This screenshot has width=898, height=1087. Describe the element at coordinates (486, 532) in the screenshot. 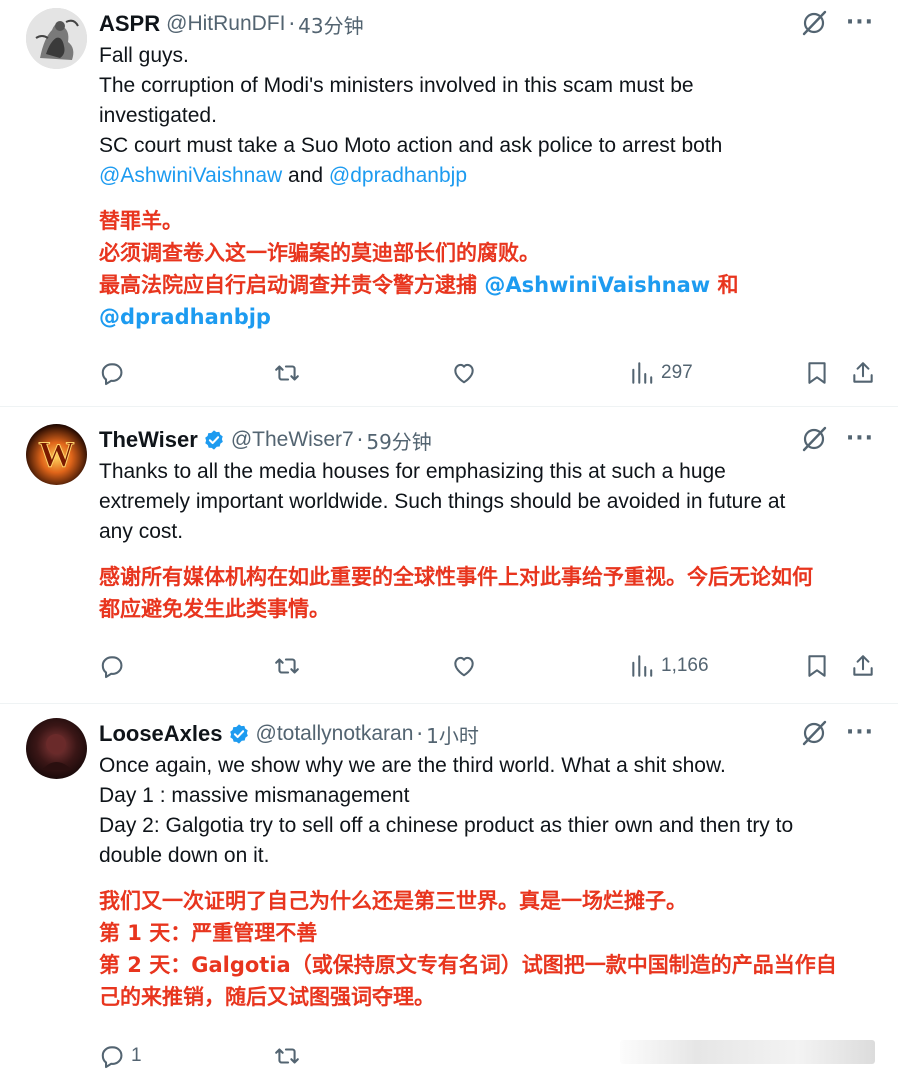

I see `text-line: any cost.` at that location.